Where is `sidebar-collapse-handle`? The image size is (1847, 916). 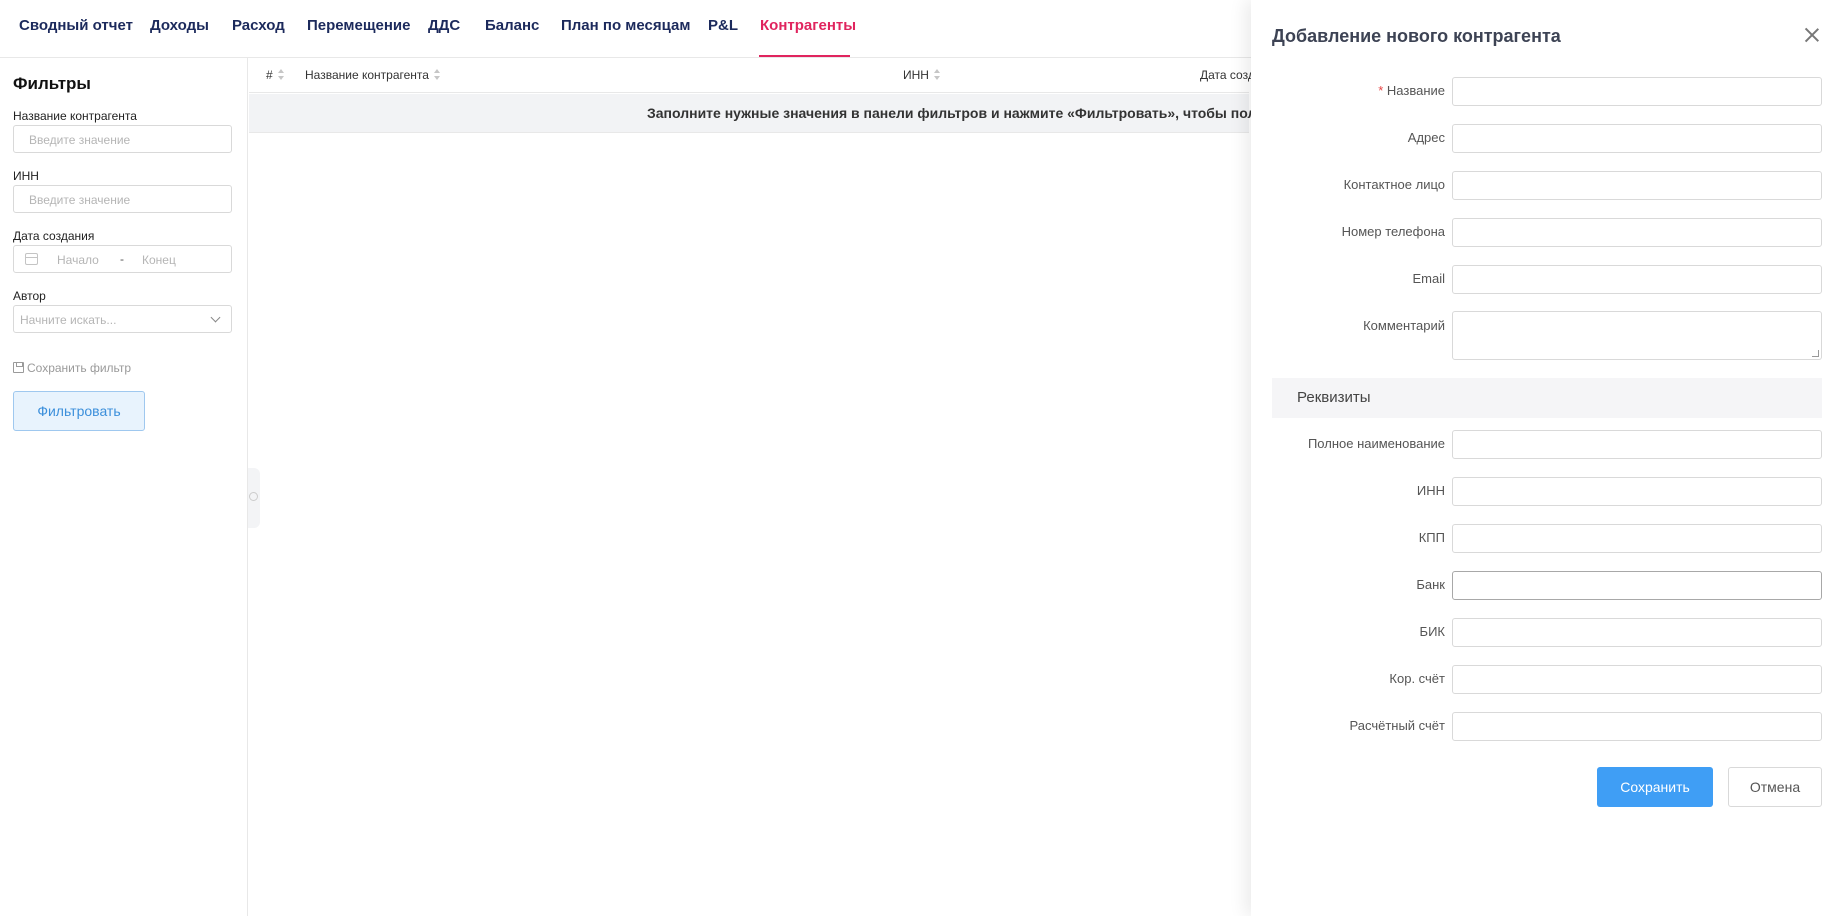 sidebar-collapse-handle is located at coordinates (254, 498).